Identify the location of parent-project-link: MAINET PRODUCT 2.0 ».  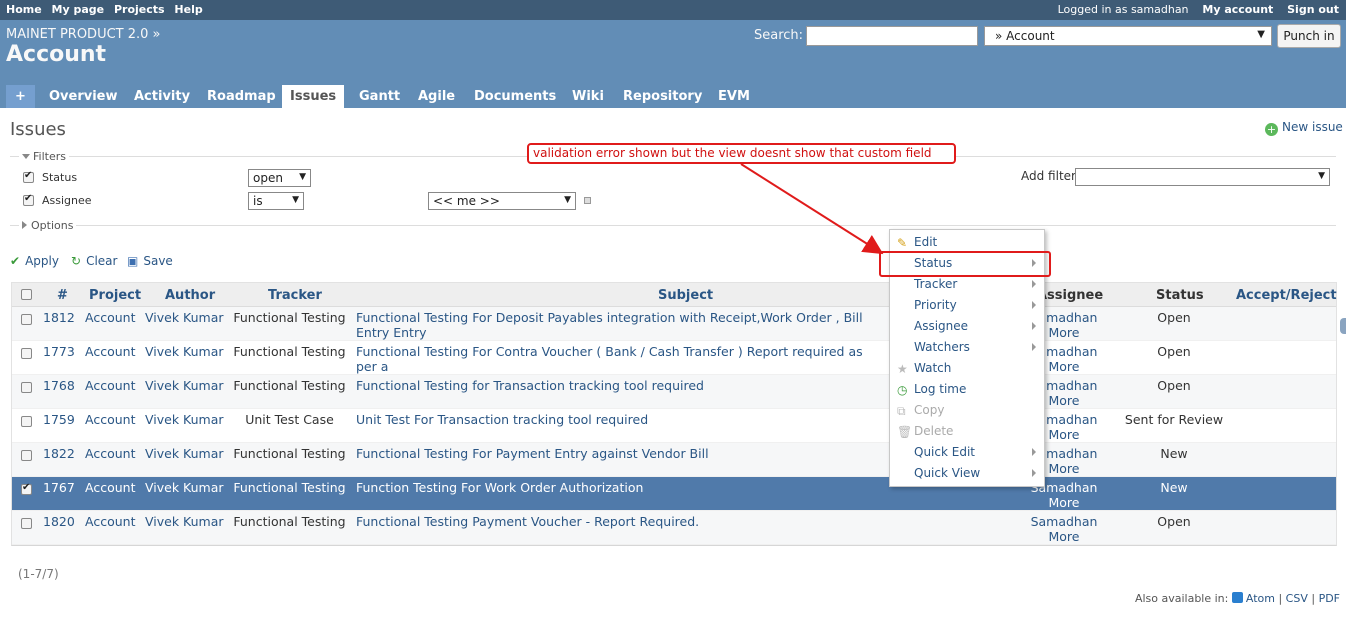
(83, 34).